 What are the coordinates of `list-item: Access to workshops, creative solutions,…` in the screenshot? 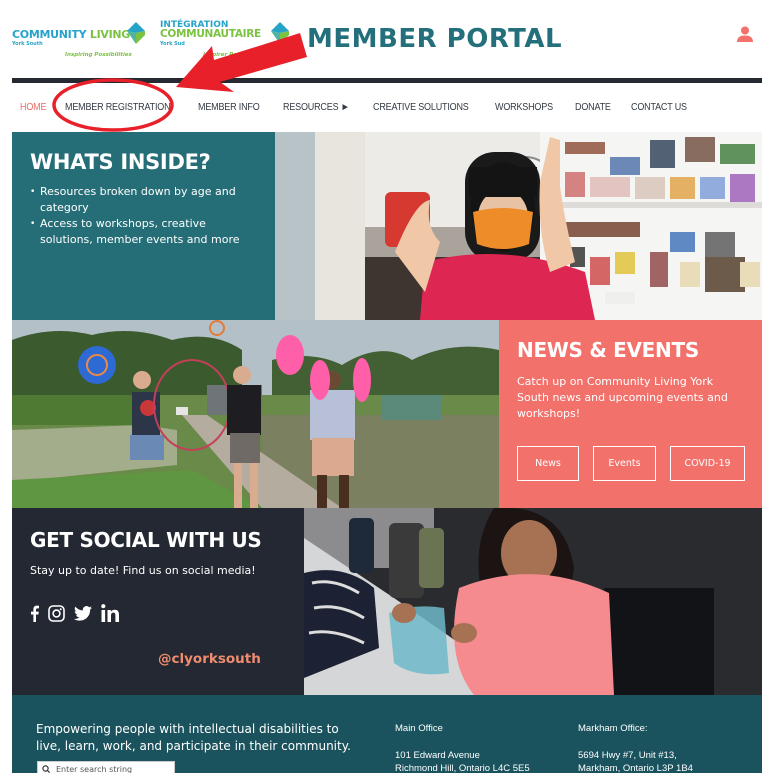 It's located at (143, 232).